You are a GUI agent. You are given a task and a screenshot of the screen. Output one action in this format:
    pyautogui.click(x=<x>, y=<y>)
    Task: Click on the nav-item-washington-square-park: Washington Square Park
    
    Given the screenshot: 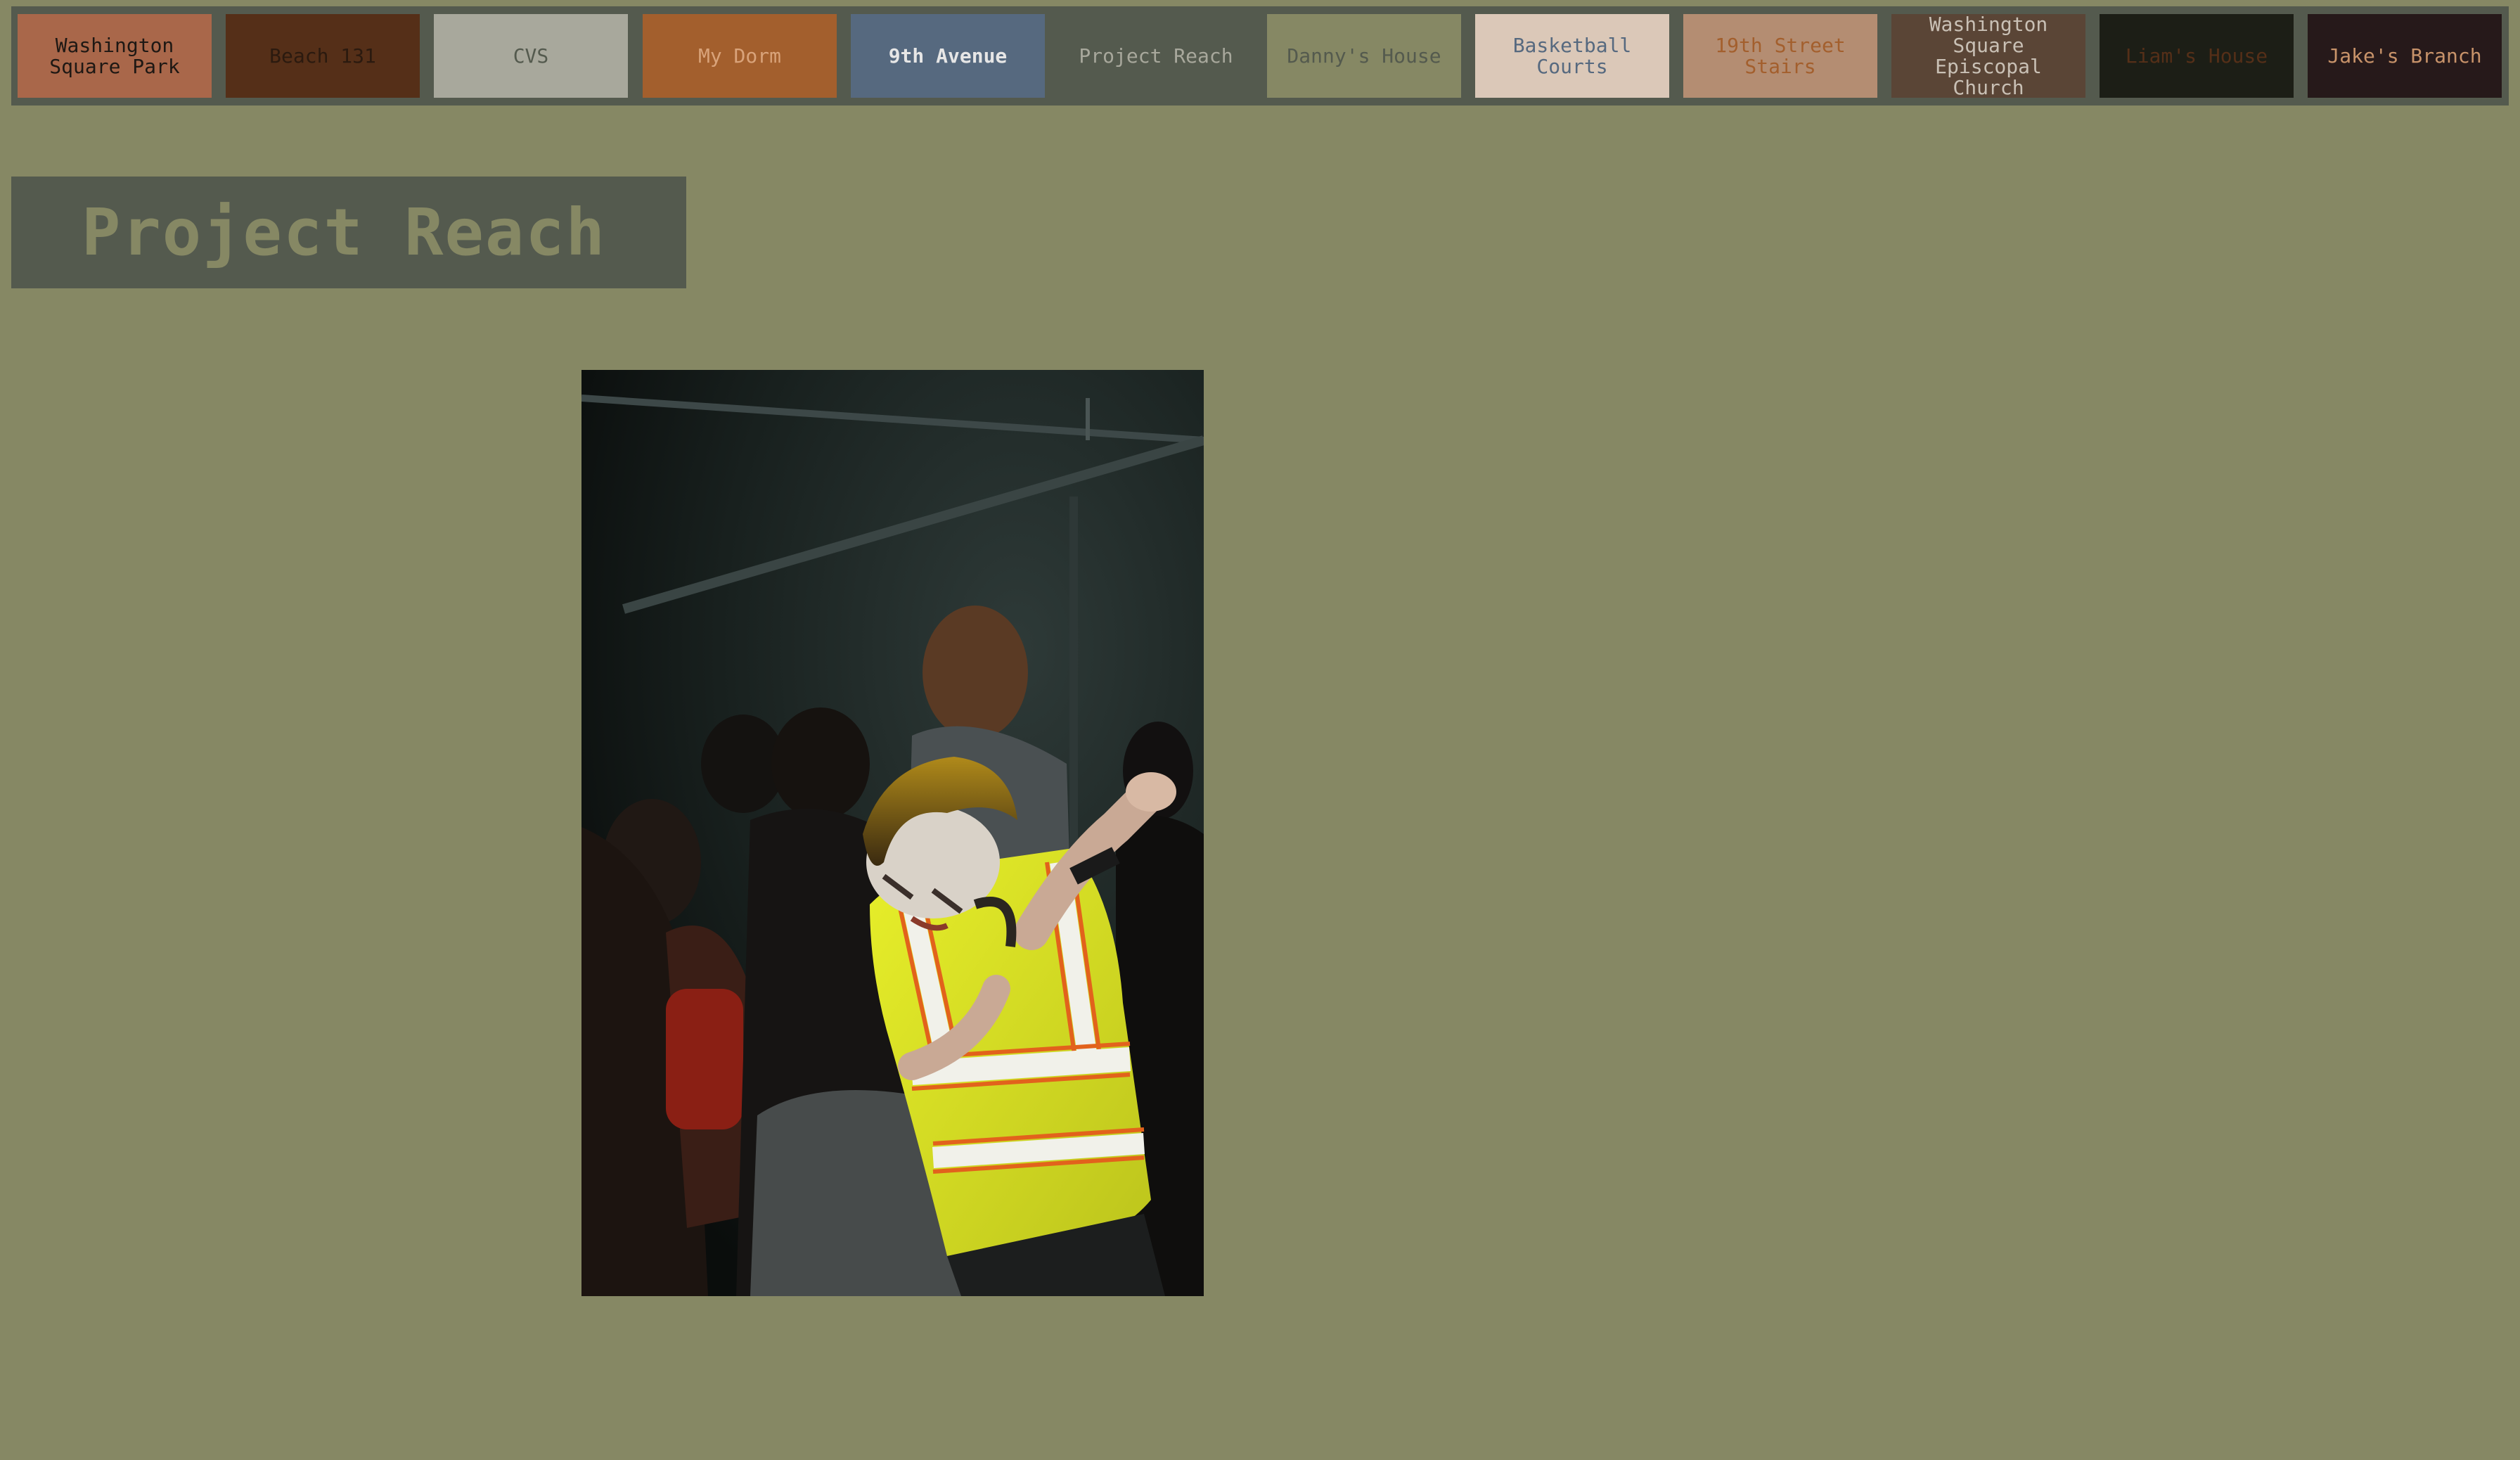 What is the action you would take?
    pyautogui.click(x=115, y=56)
    